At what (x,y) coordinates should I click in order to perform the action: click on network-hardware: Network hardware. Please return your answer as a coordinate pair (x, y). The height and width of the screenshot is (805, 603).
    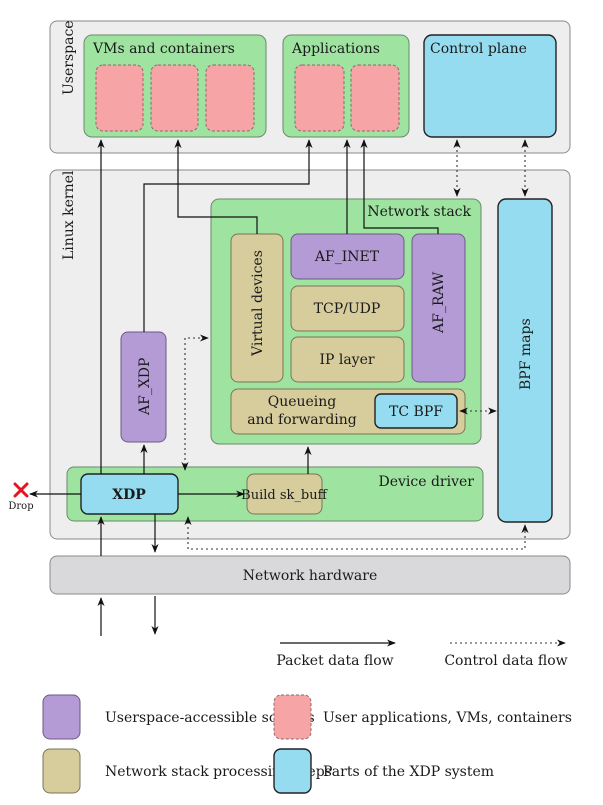
    Looking at the image, I should click on (310, 575).